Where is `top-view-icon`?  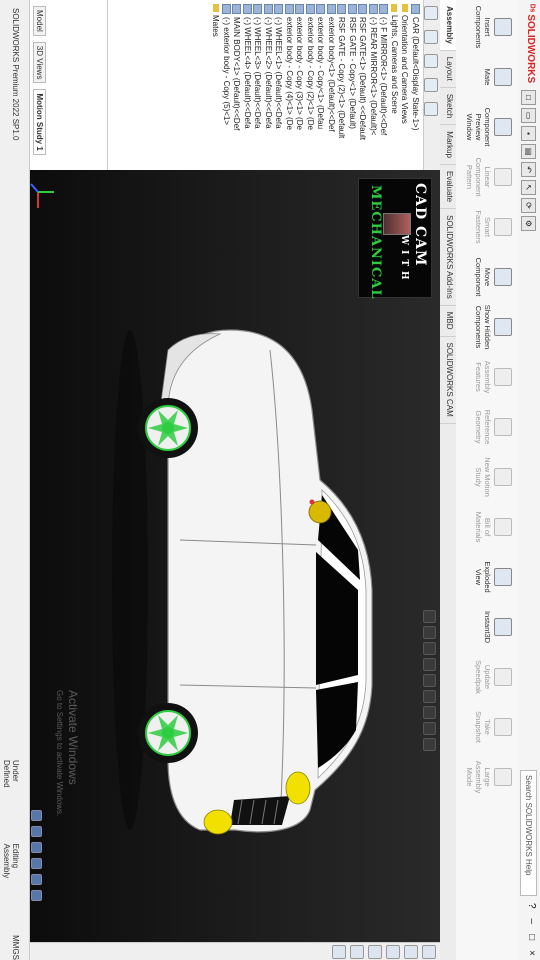
top-view-icon is located at coordinates (36, 831).